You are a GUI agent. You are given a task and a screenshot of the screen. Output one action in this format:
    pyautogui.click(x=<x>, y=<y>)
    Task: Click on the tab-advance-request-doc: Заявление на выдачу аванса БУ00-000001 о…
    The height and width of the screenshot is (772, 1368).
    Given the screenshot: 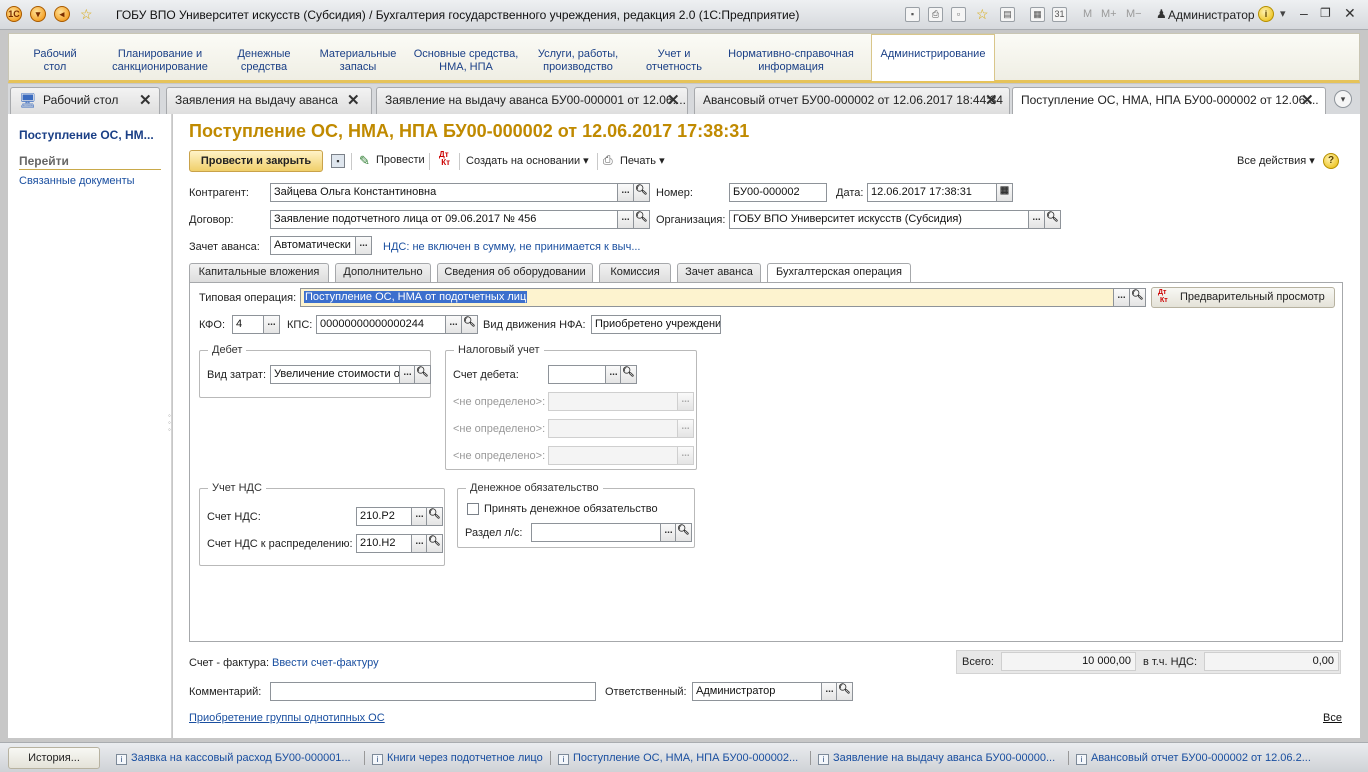 What is the action you would take?
    pyautogui.click(x=532, y=100)
    